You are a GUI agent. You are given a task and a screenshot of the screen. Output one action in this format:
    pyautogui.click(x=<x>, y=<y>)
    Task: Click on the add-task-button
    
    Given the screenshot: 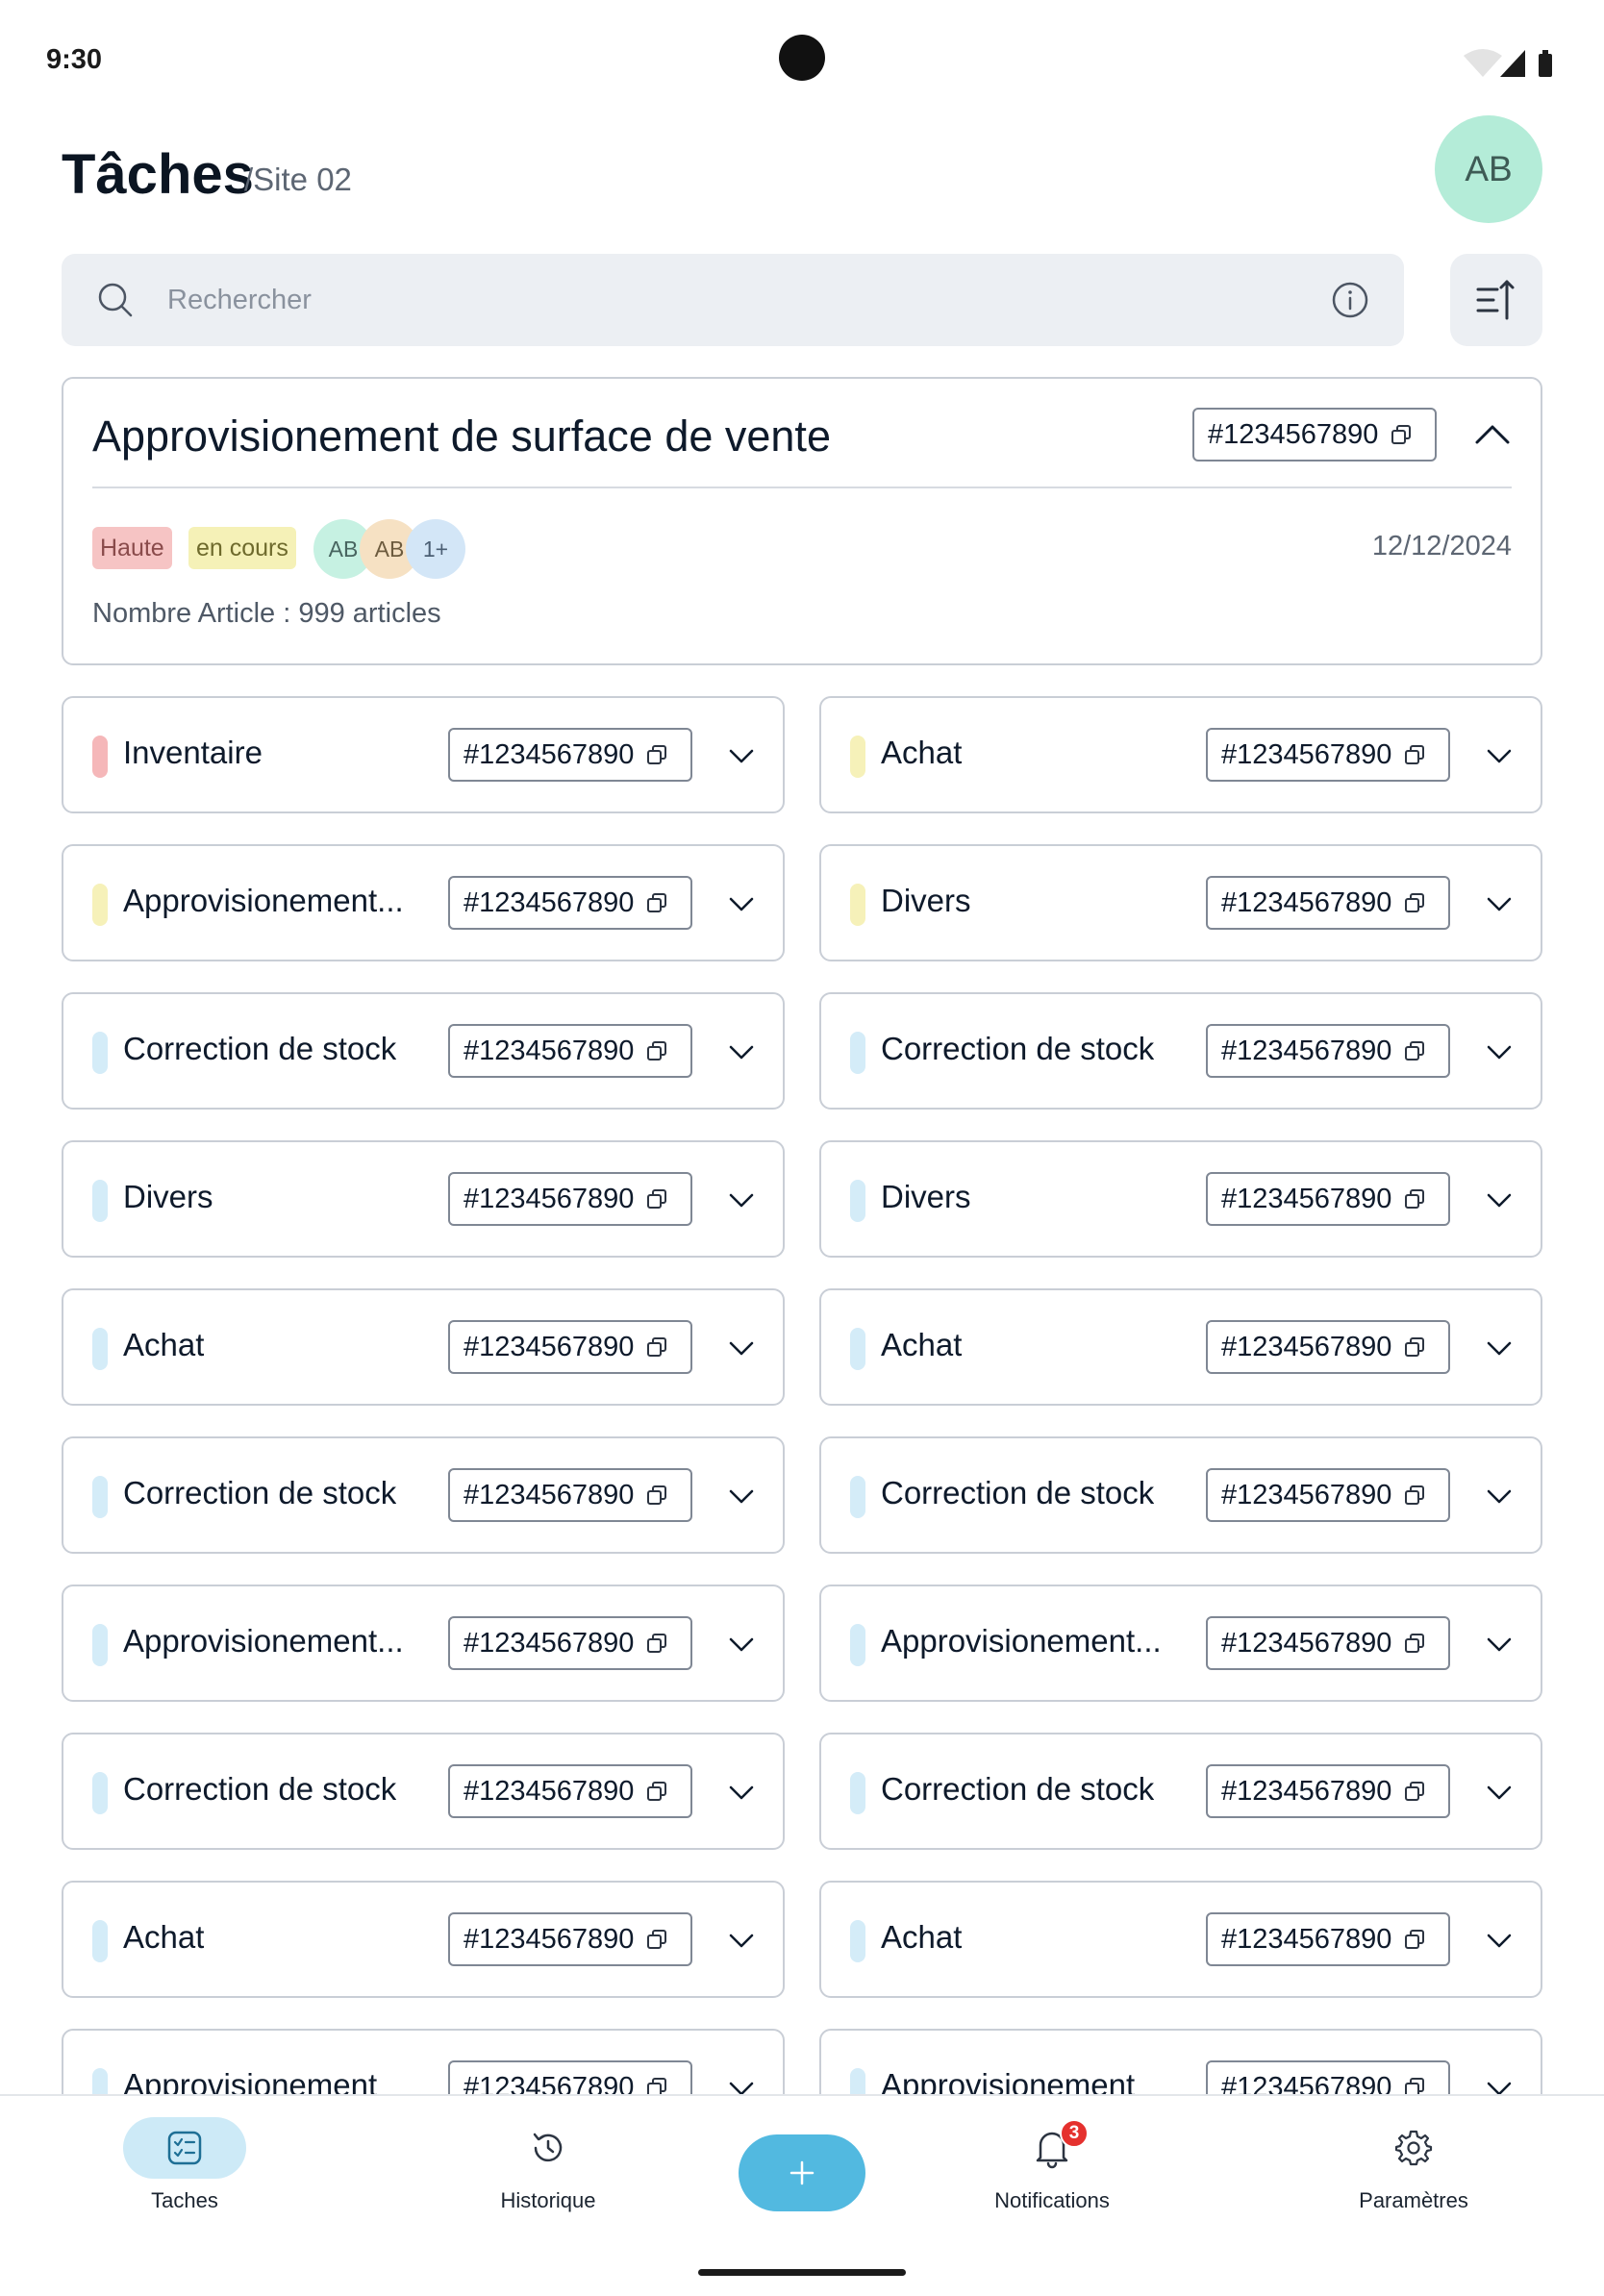 What is the action you would take?
    pyautogui.click(x=802, y=2172)
    